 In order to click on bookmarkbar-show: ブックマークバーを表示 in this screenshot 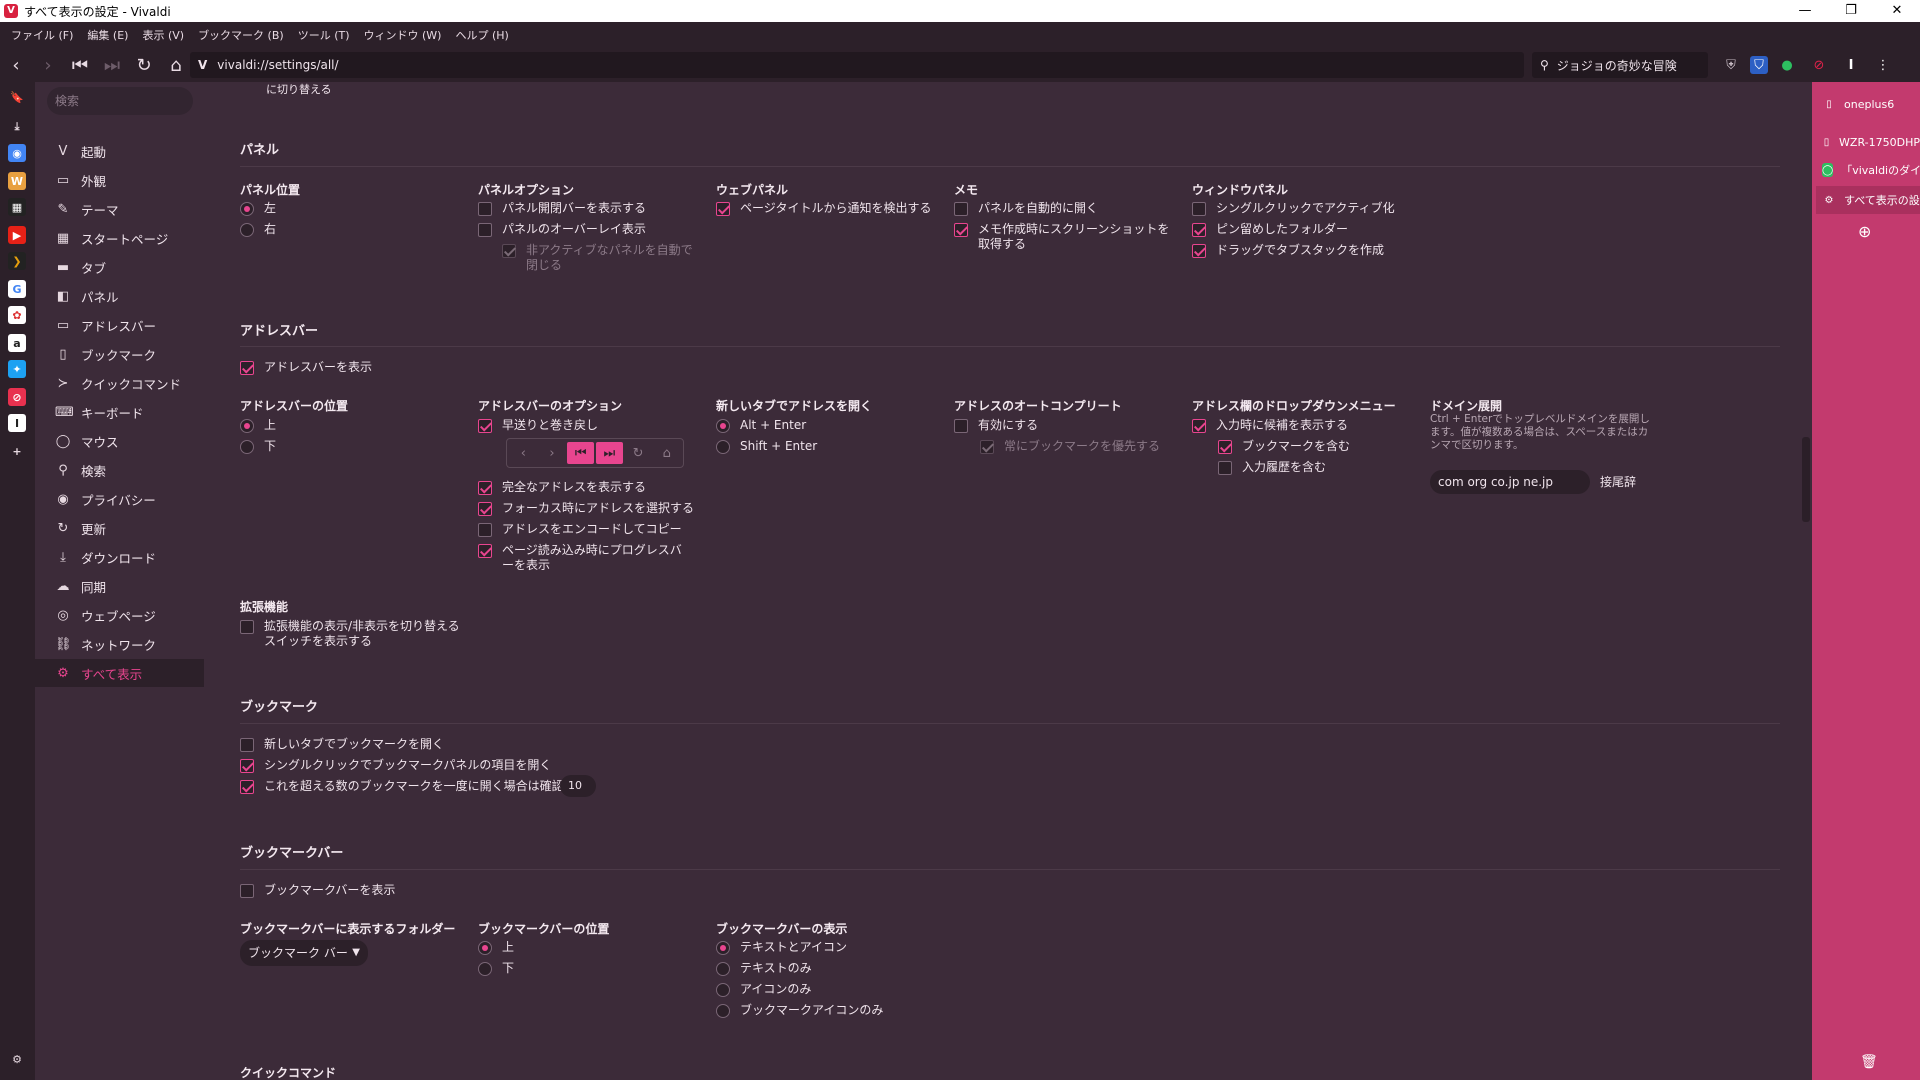, I will do `click(317, 890)`.